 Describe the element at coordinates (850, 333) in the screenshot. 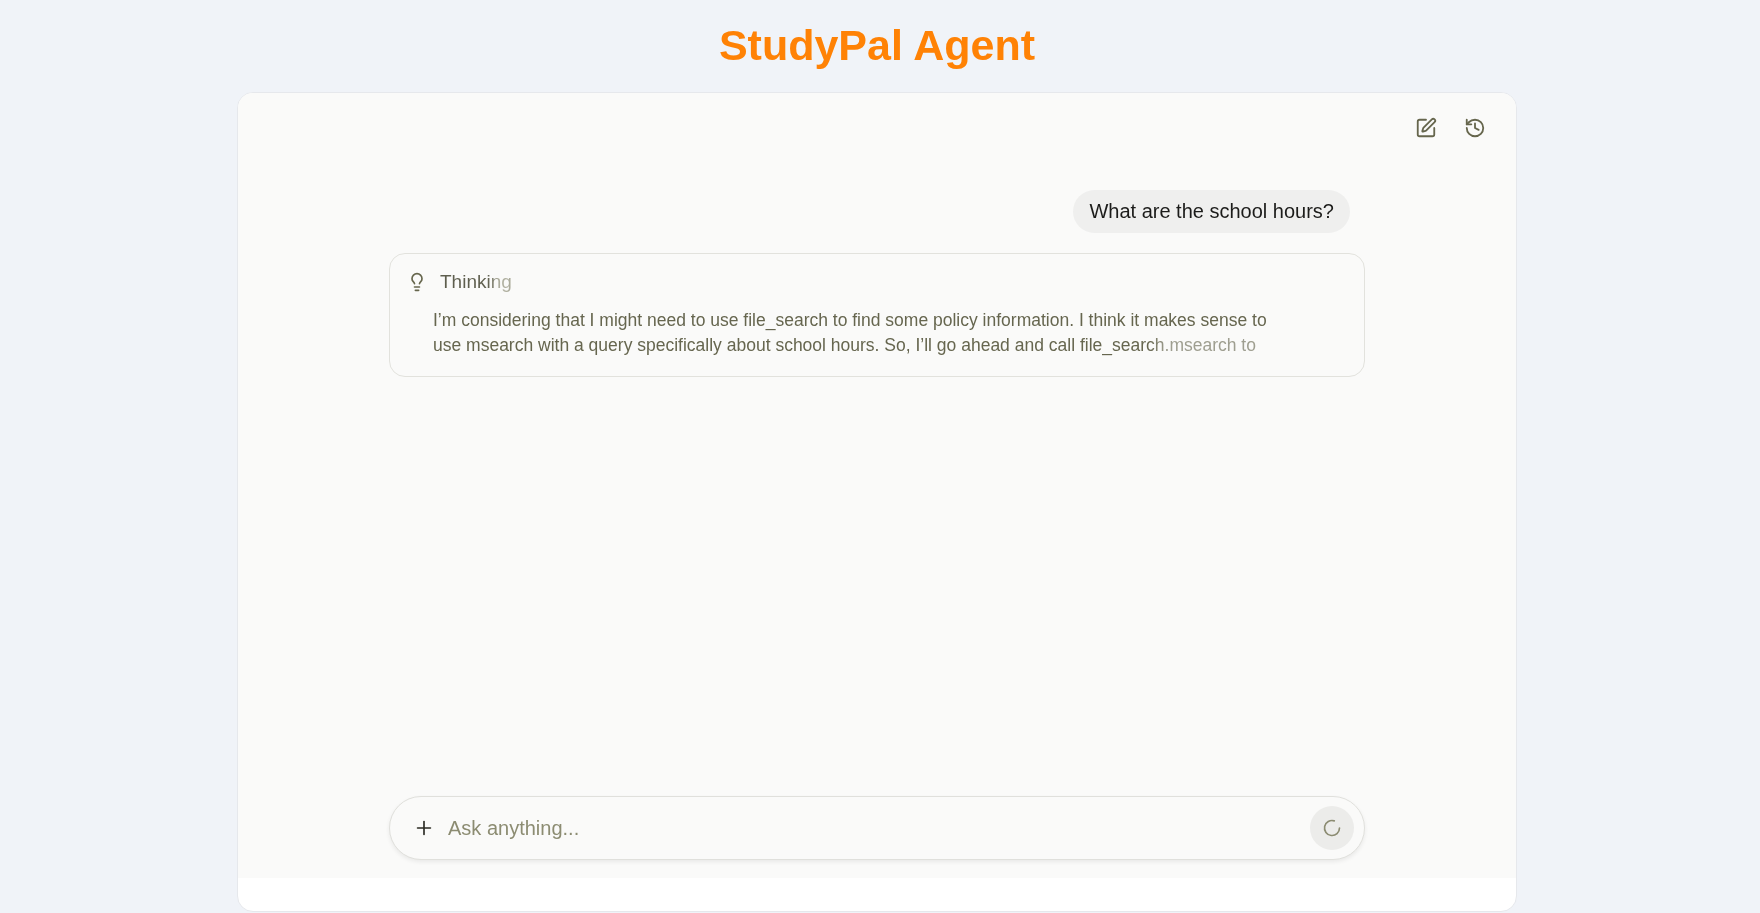

I see `thinking-text: I’m considering that I might need to use file_search to find some policy information. I think it makes sense to use msearch with a query specifically about school hours. So, I’ll go ahead and call file_search.msearch to` at that location.